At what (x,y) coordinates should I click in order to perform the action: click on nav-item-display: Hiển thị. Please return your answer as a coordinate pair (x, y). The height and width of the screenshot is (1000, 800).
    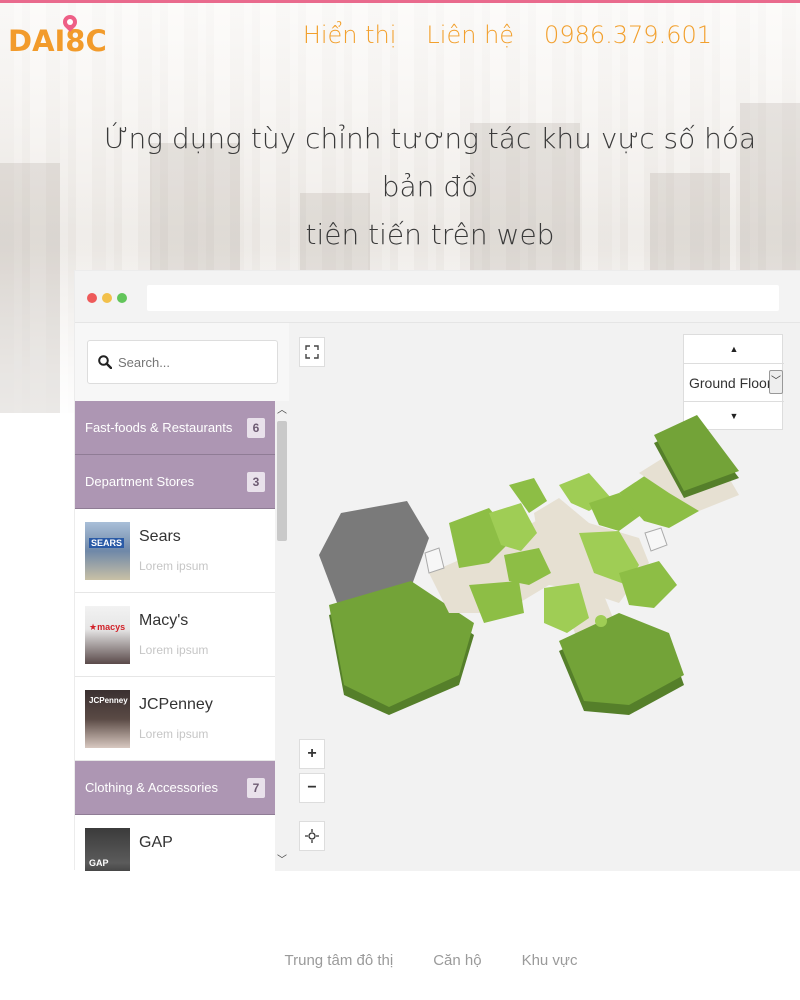
    Looking at the image, I should click on (350, 35).